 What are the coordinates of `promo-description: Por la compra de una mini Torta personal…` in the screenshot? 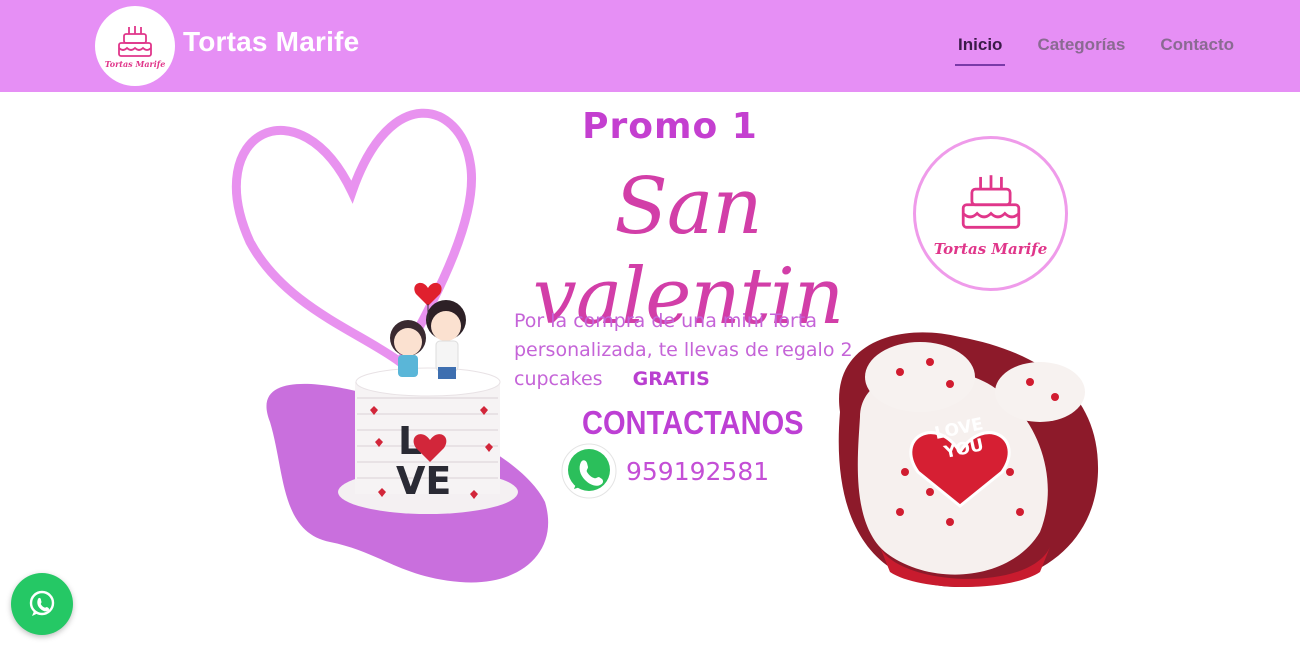 It's located at (684, 350).